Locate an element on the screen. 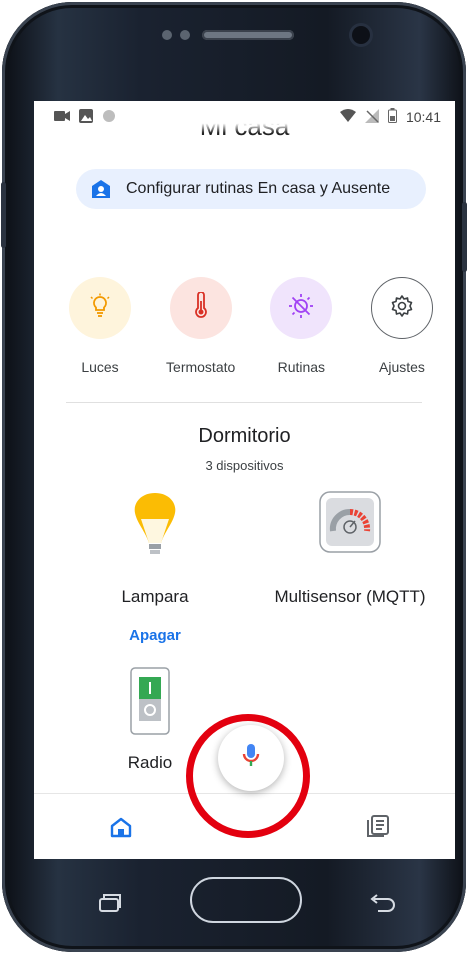 This screenshot has width=468, height=954. turn-off-button: Apagar is located at coordinates (155, 635).